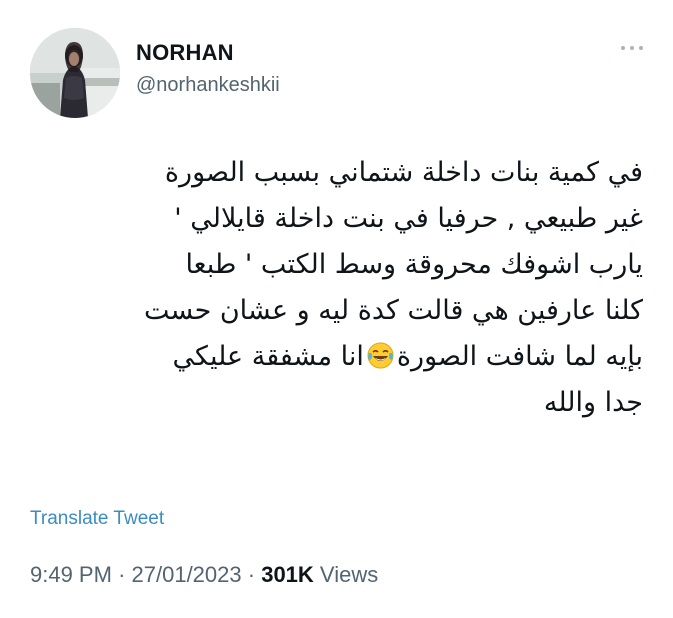  I want to click on tweet-line-part: بإيه لما شافت الصورة, so click(519, 356).